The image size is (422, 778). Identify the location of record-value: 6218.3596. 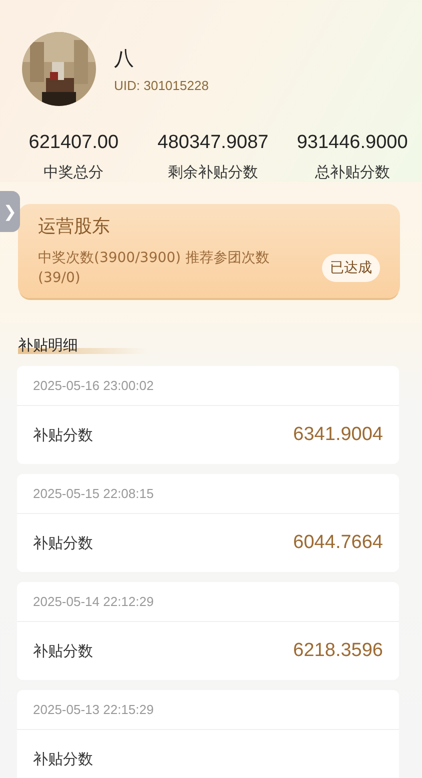
(338, 651).